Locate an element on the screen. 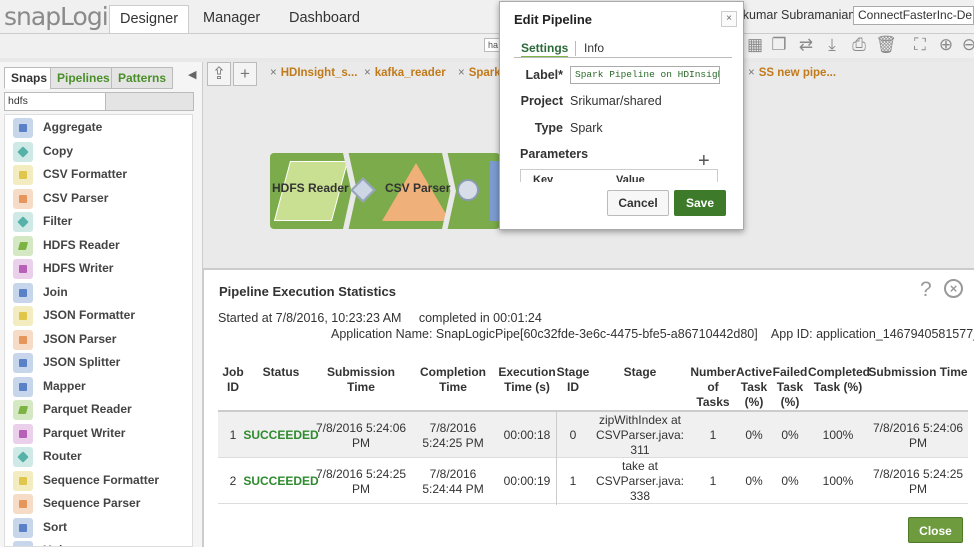 The image size is (974, 547). save-button: Save is located at coordinates (700, 203).